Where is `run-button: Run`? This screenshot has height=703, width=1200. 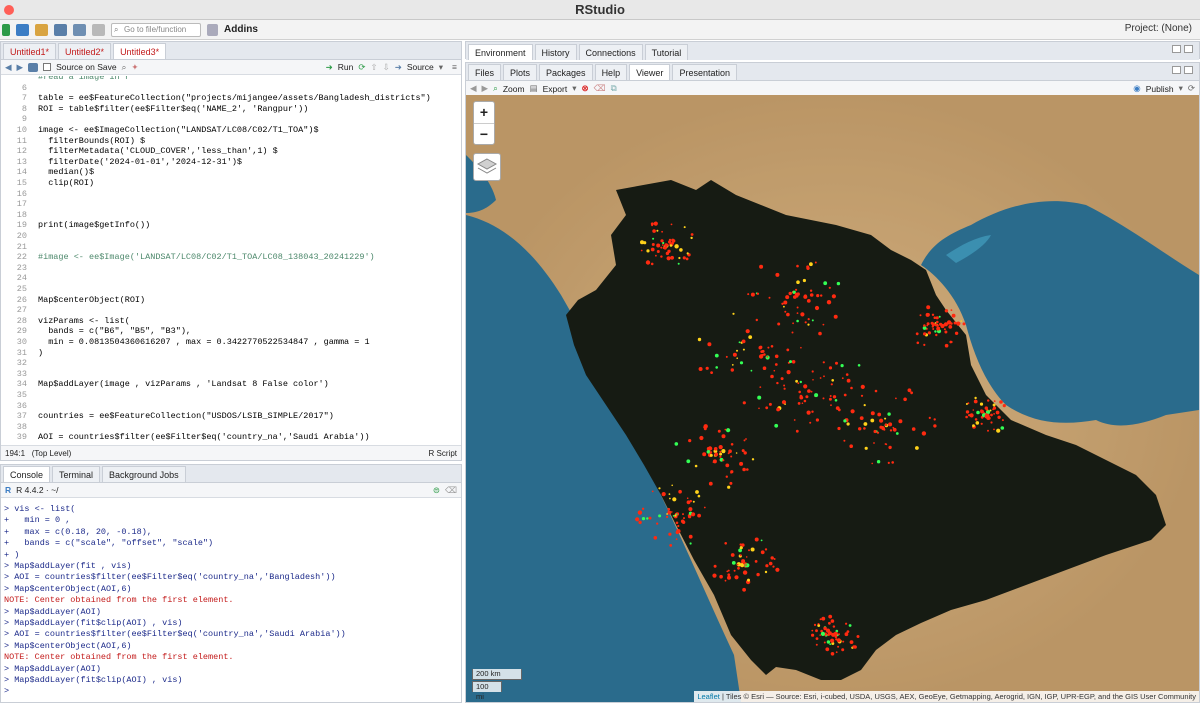
run-button: Run is located at coordinates (346, 67).